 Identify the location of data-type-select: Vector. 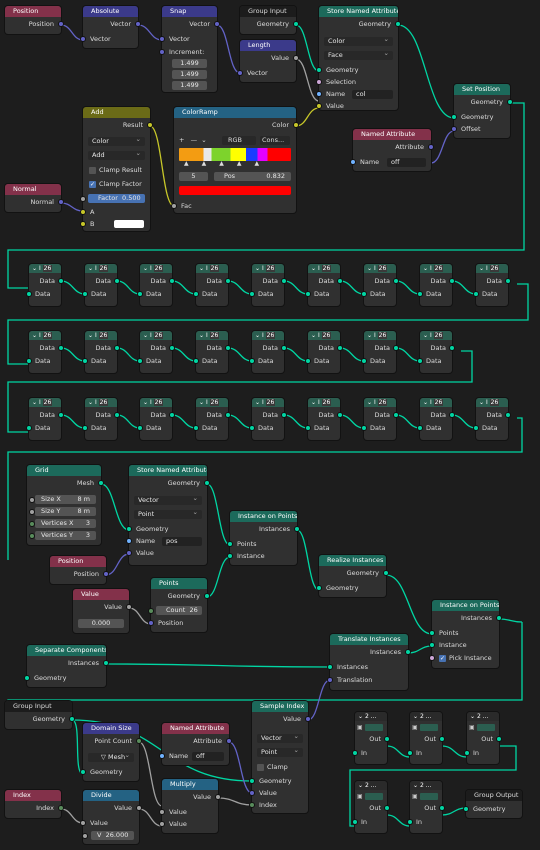
(168, 499).